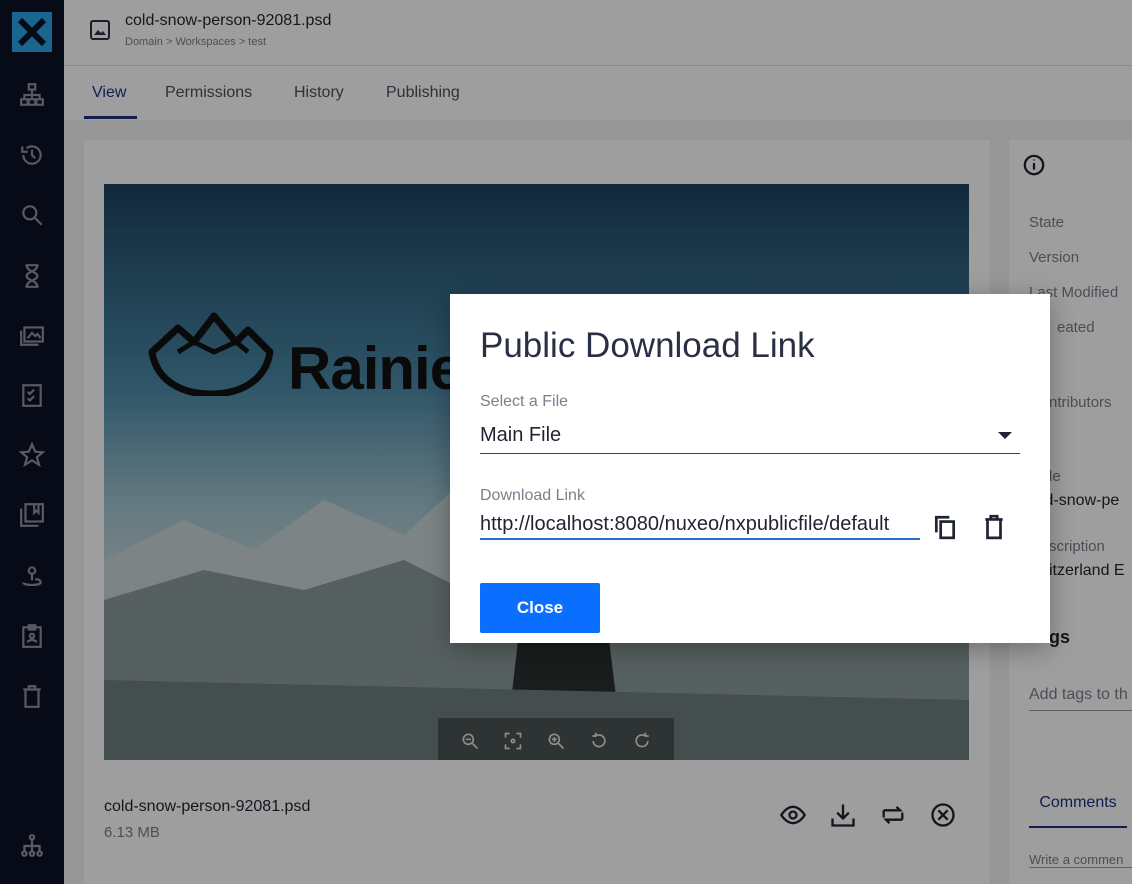 The width and height of the screenshot is (1132, 884). I want to click on dropdown-caret-icon, so click(1005, 435).